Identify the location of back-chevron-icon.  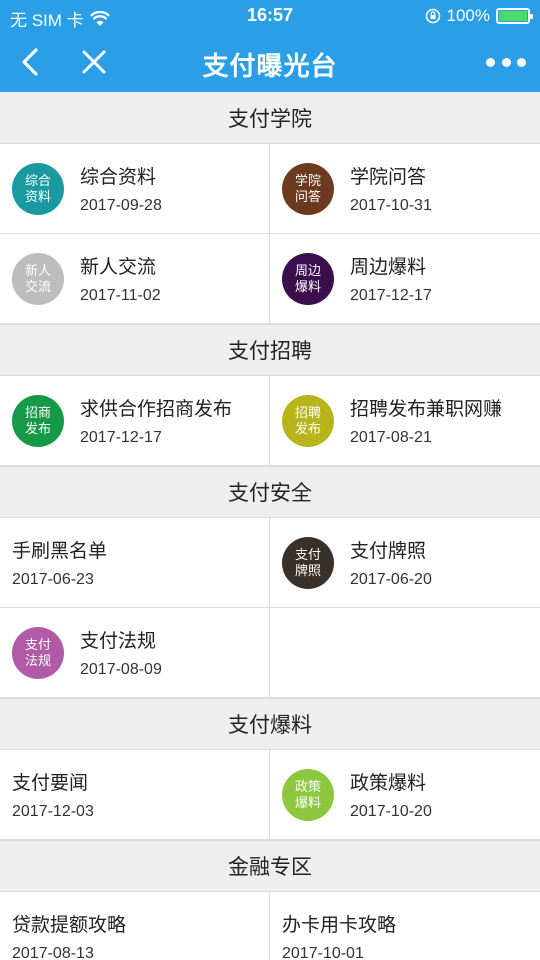
(30, 62).